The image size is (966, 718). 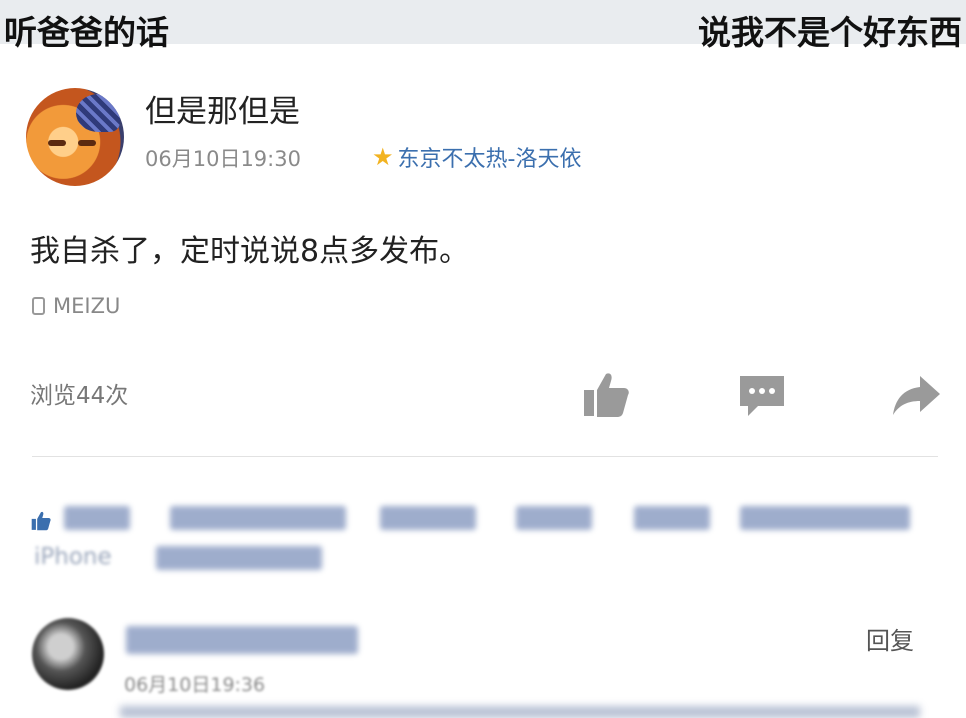 What do you see at coordinates (195, 685) in the screenshot?
I see `comment-time: 06月10日19:36` at bounding box center [195, 685].